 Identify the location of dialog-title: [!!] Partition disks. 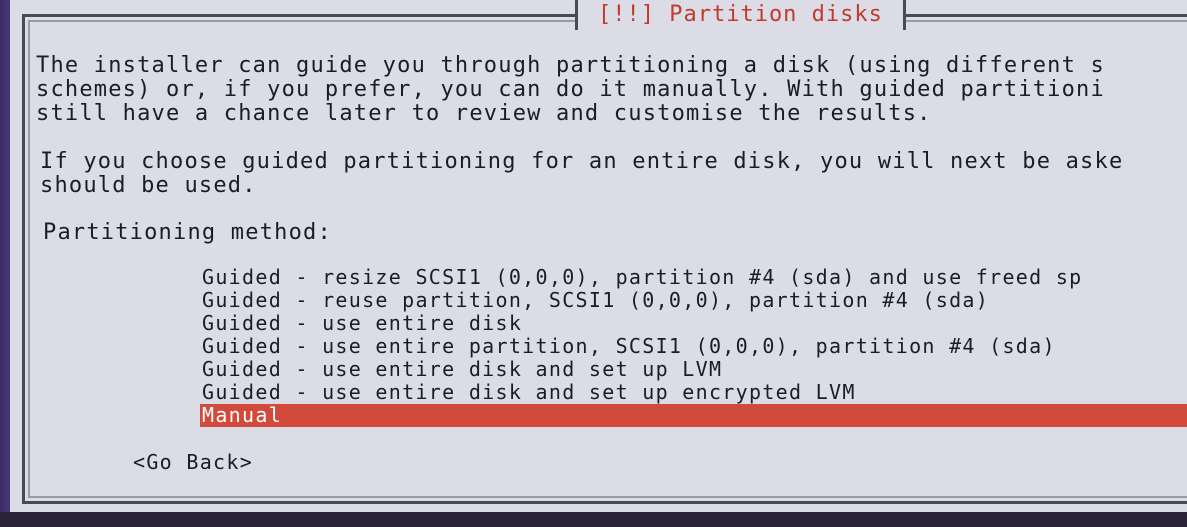
(740, 15).